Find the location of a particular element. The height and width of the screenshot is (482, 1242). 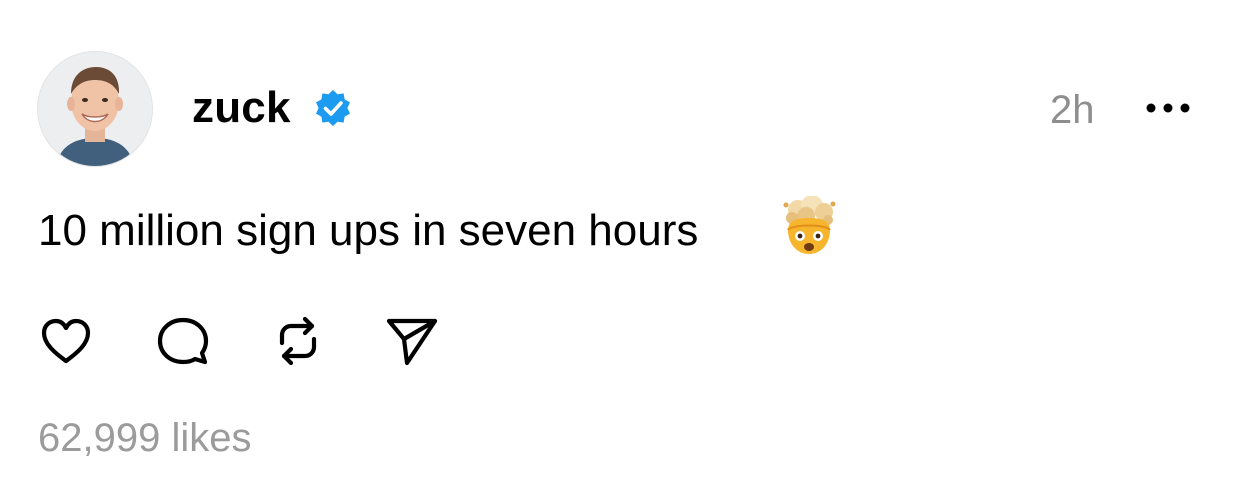

post-body-text: 10 million sign ups in seven hours is located at coordinates (368, 230).